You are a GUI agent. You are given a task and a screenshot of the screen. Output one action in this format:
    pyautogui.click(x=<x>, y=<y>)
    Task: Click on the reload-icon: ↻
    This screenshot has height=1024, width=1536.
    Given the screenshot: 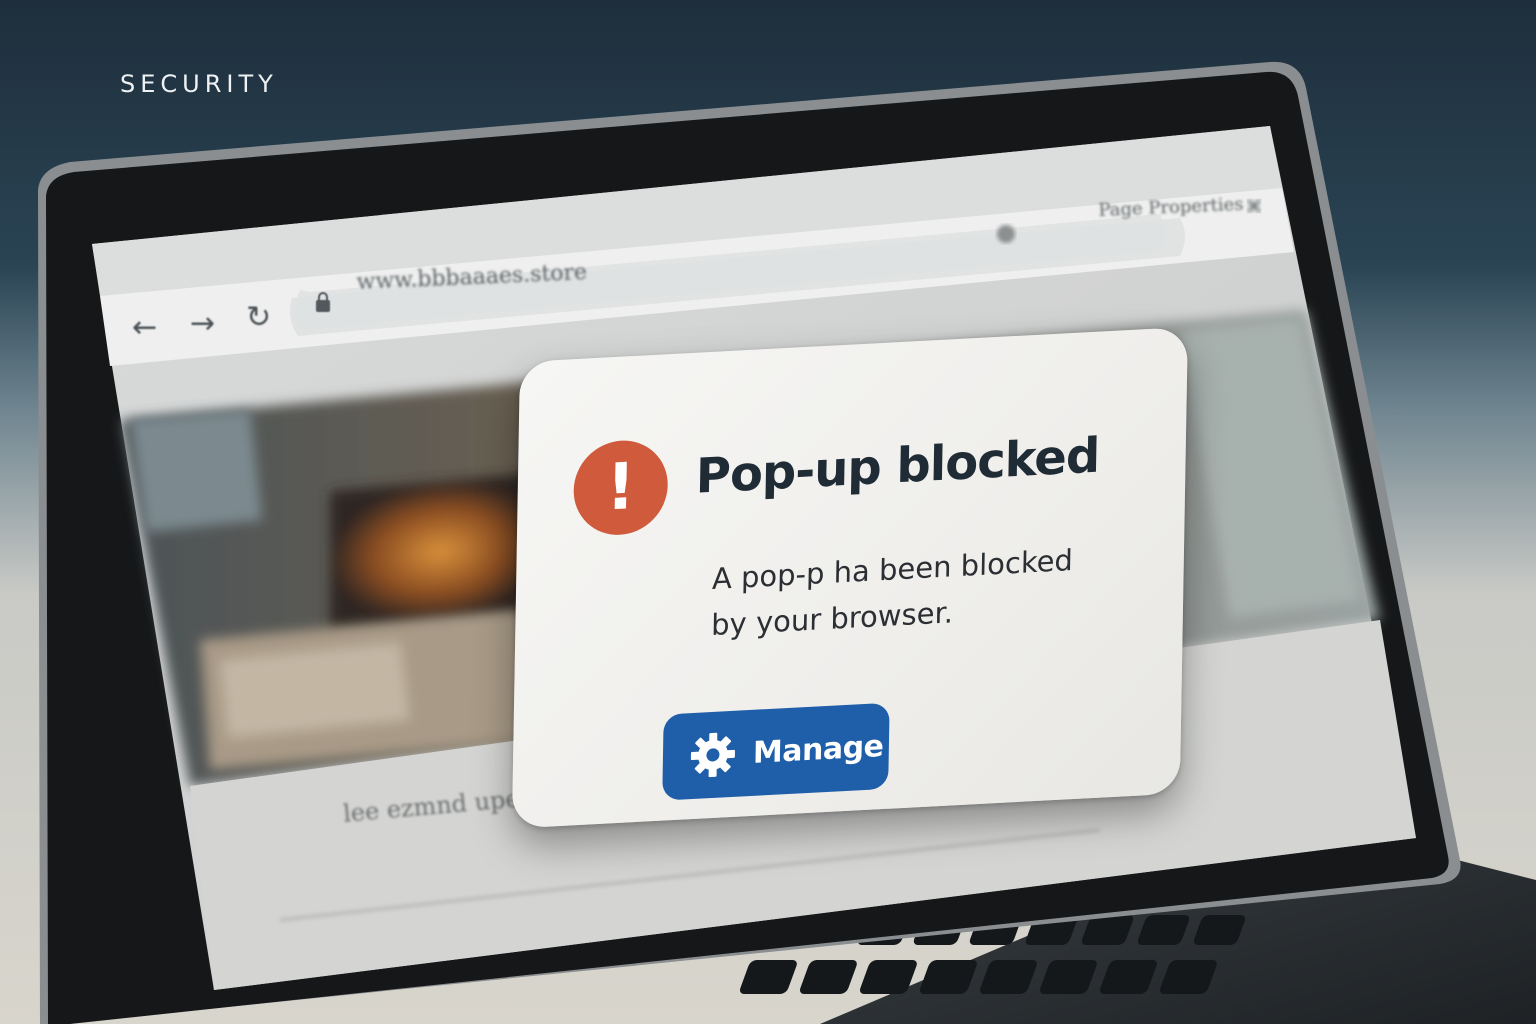 What is the action you would take?
    pyautogui.click(x=258, y=317)
    